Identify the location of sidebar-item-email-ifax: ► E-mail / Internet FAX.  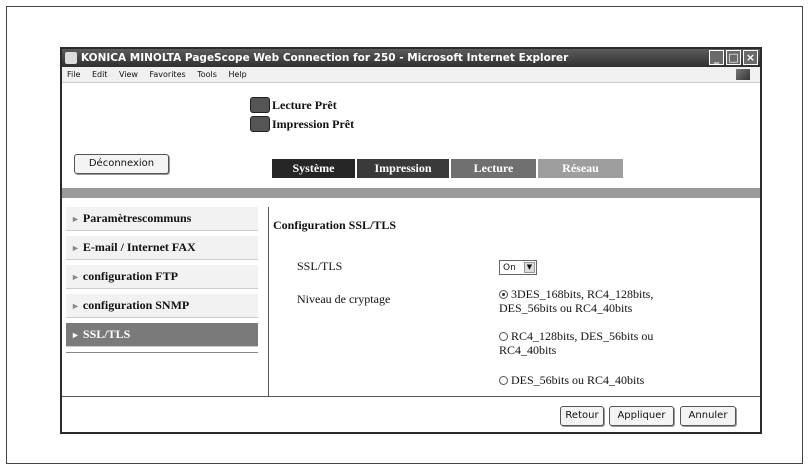
(162, 248).